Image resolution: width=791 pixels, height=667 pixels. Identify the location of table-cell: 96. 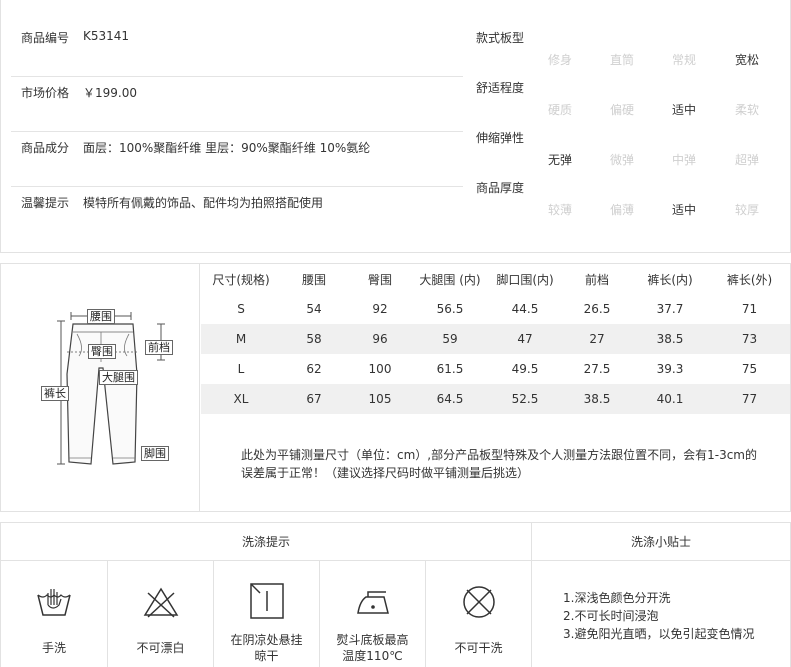
(380, 339).